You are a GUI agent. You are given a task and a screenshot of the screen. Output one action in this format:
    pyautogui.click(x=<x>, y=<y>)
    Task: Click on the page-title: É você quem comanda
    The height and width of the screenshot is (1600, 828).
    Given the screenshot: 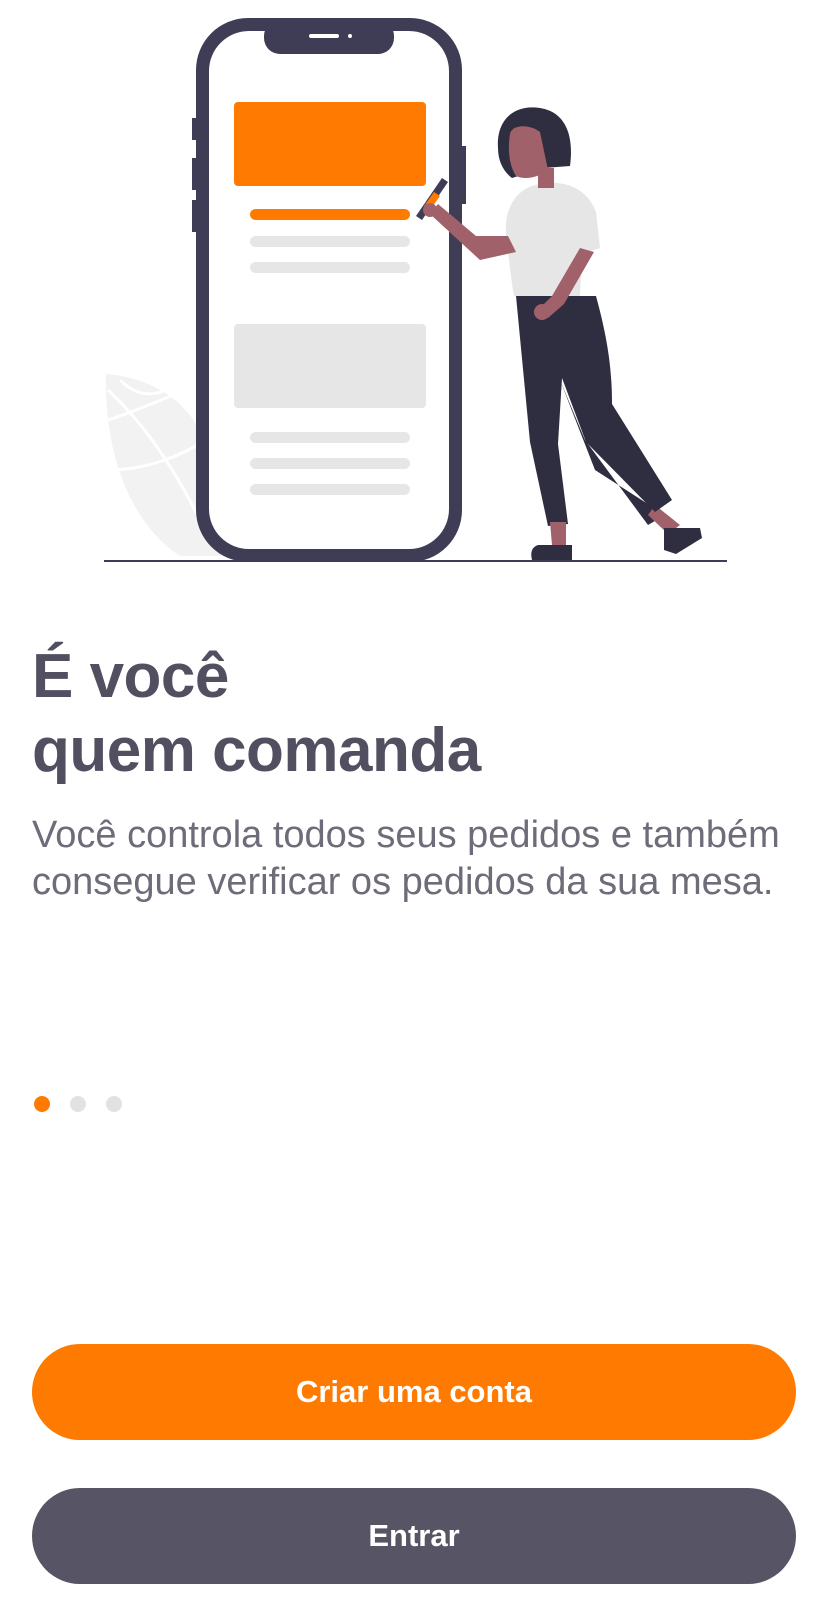 What is the action you would take?
    pyautogui.click(x=412, y=714)
    